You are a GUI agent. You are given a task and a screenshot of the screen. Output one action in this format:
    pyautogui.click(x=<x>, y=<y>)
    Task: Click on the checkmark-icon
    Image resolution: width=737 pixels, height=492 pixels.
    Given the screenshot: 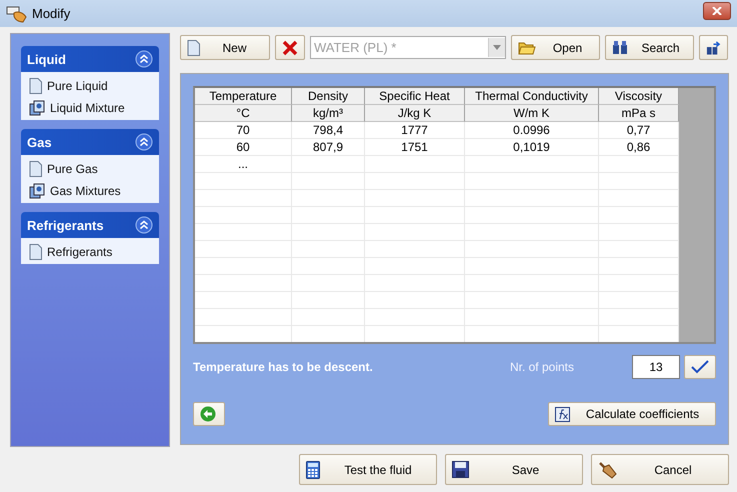 What is the action you would take?
    pyautogui.click(x=700, y=367)
    